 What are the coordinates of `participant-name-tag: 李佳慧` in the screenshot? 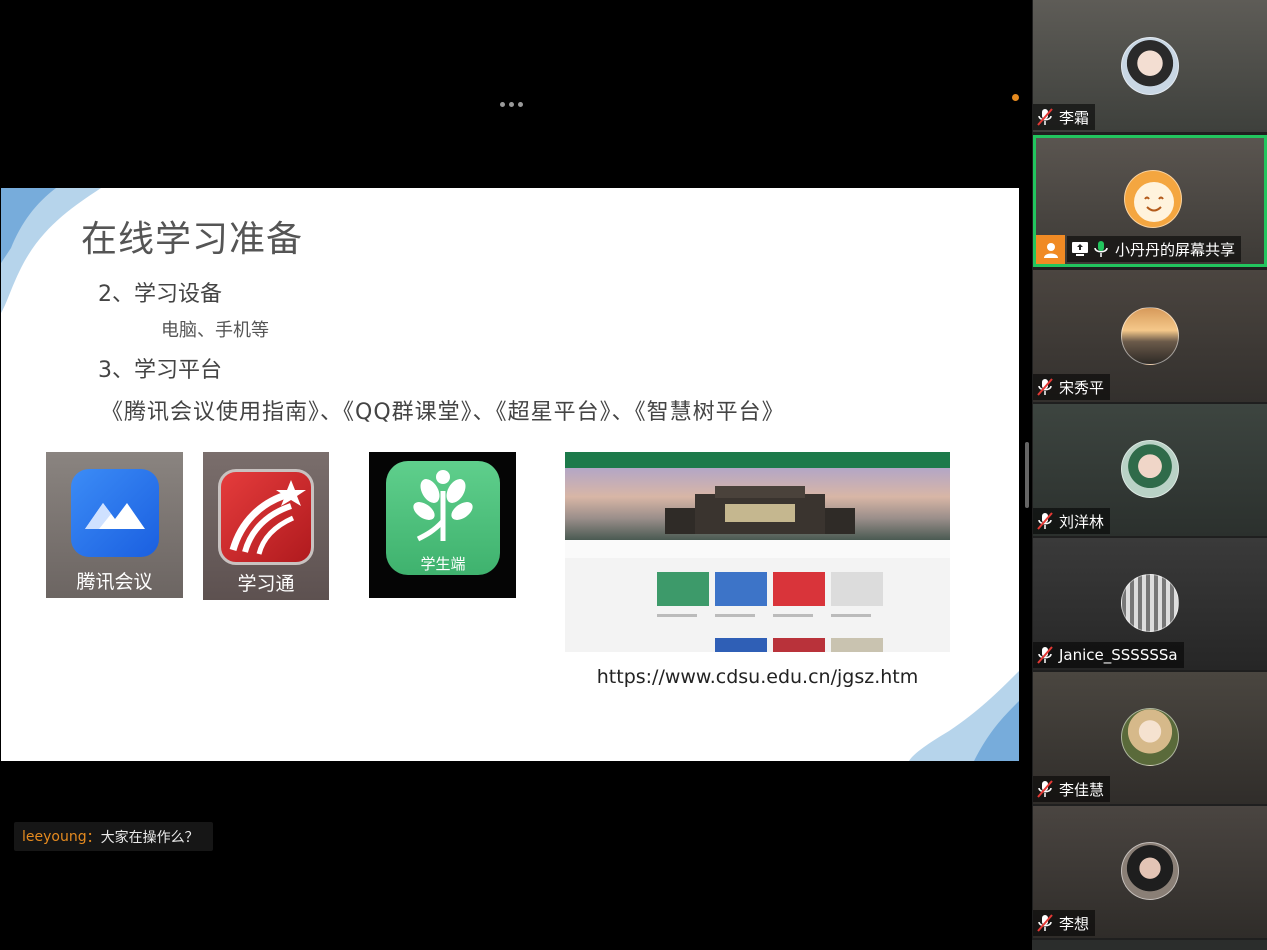 It's located at (1072, 789).